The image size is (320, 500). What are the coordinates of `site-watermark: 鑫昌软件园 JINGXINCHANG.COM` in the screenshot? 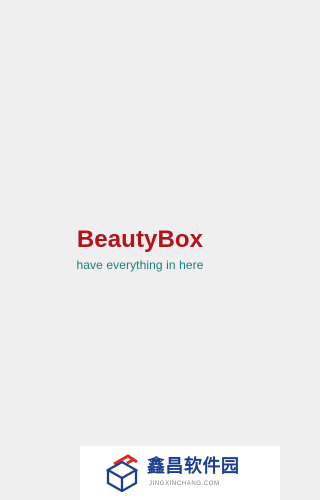 It's located at (180, 473).